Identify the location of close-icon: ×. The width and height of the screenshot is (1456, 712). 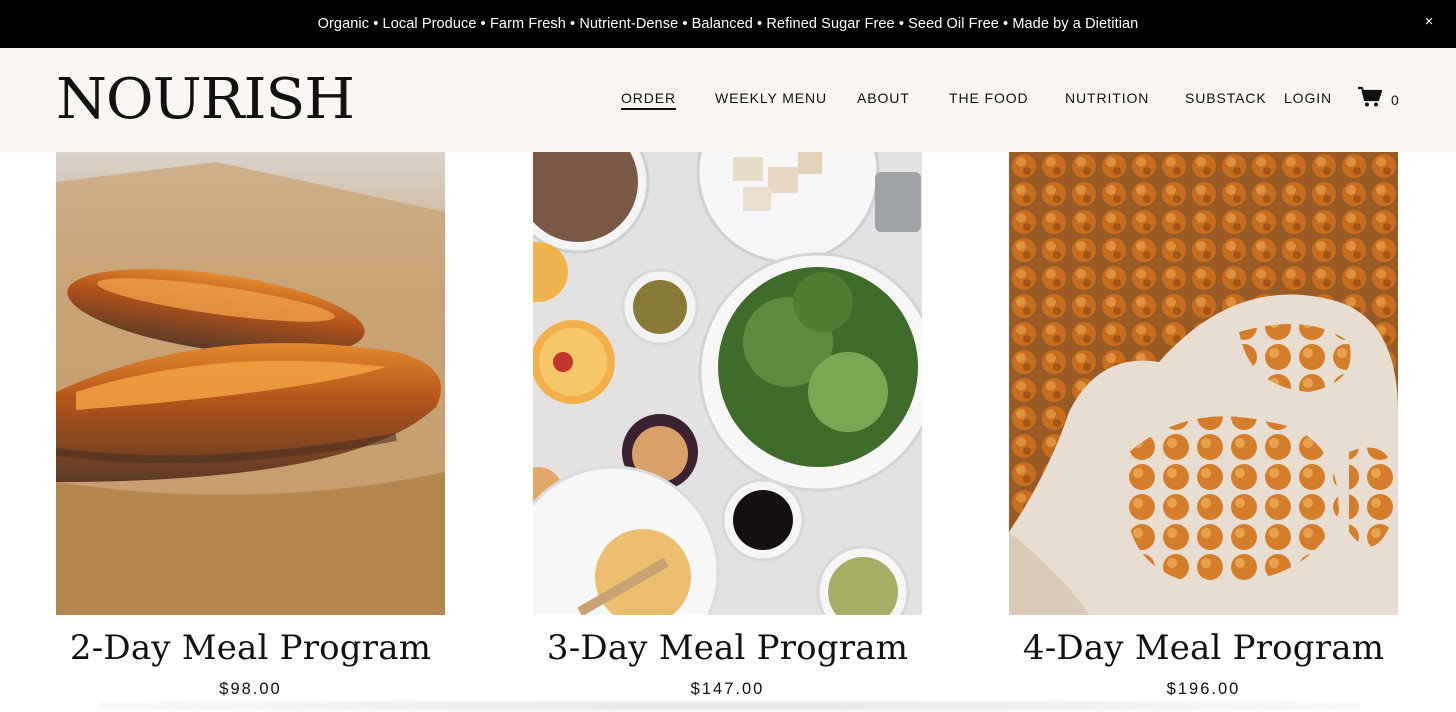
(1429, 22).